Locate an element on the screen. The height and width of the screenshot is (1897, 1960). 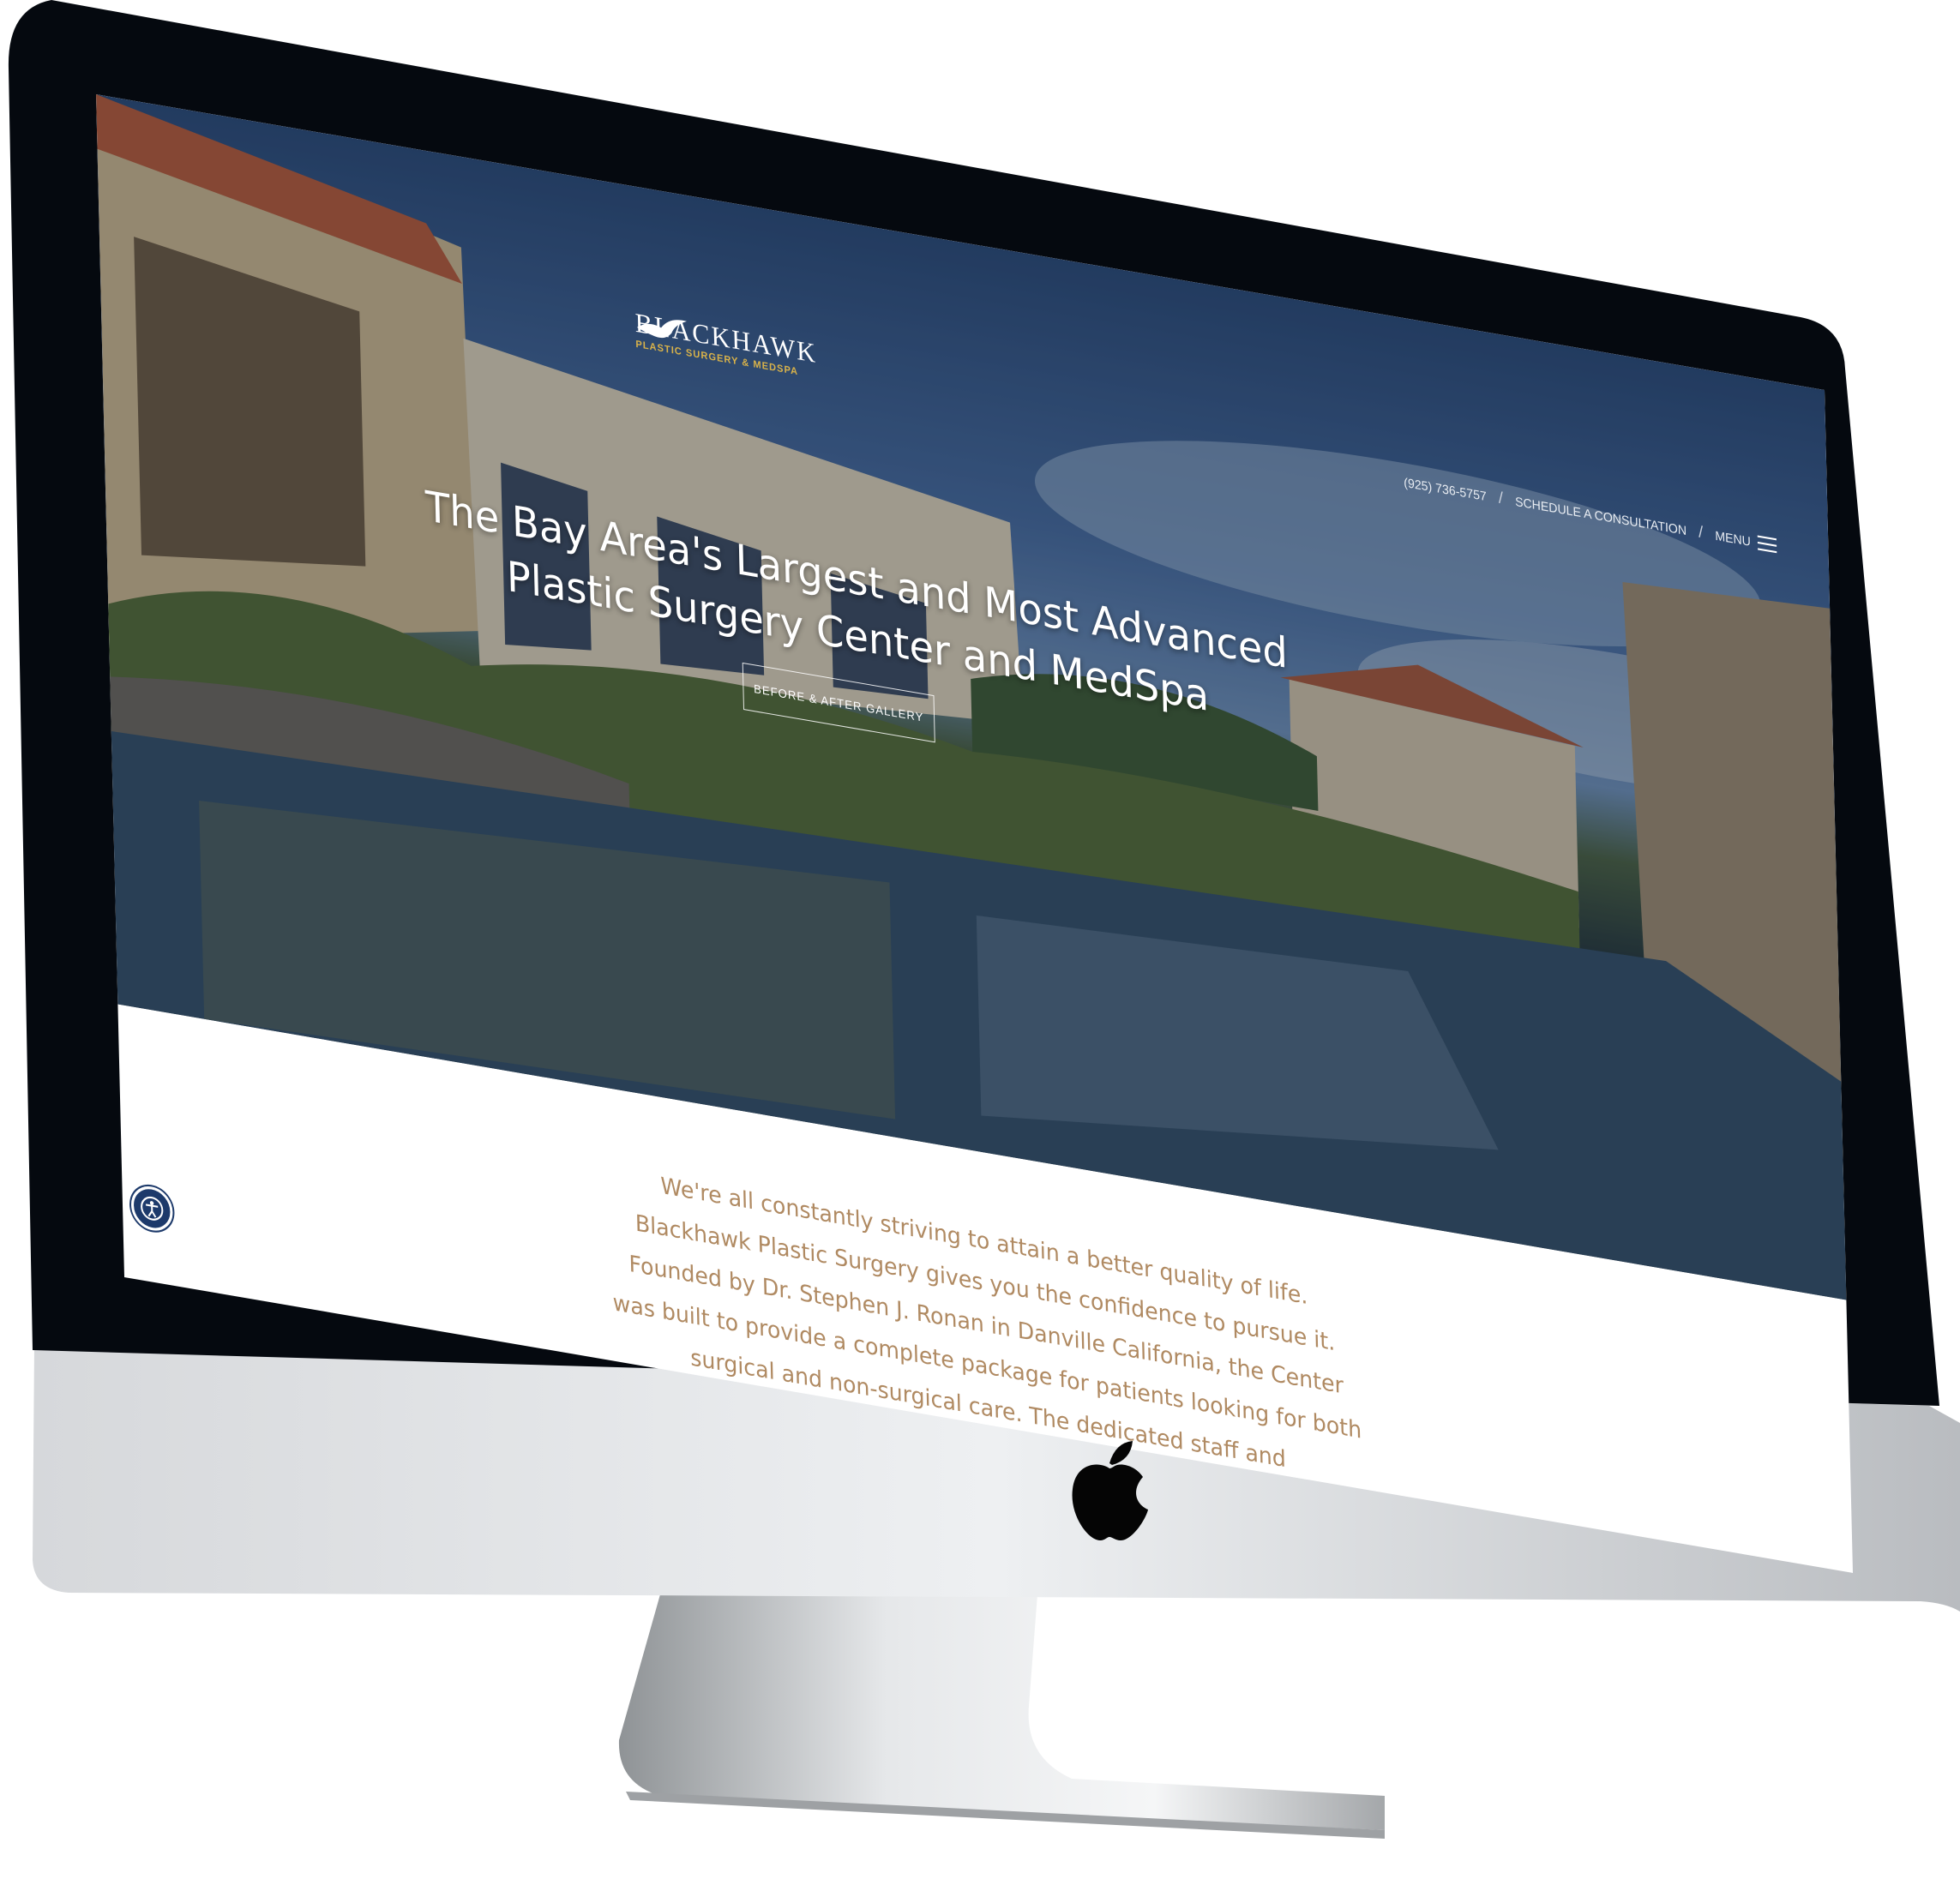
apple-logo-icon is located at coordinates (1110, 1490).